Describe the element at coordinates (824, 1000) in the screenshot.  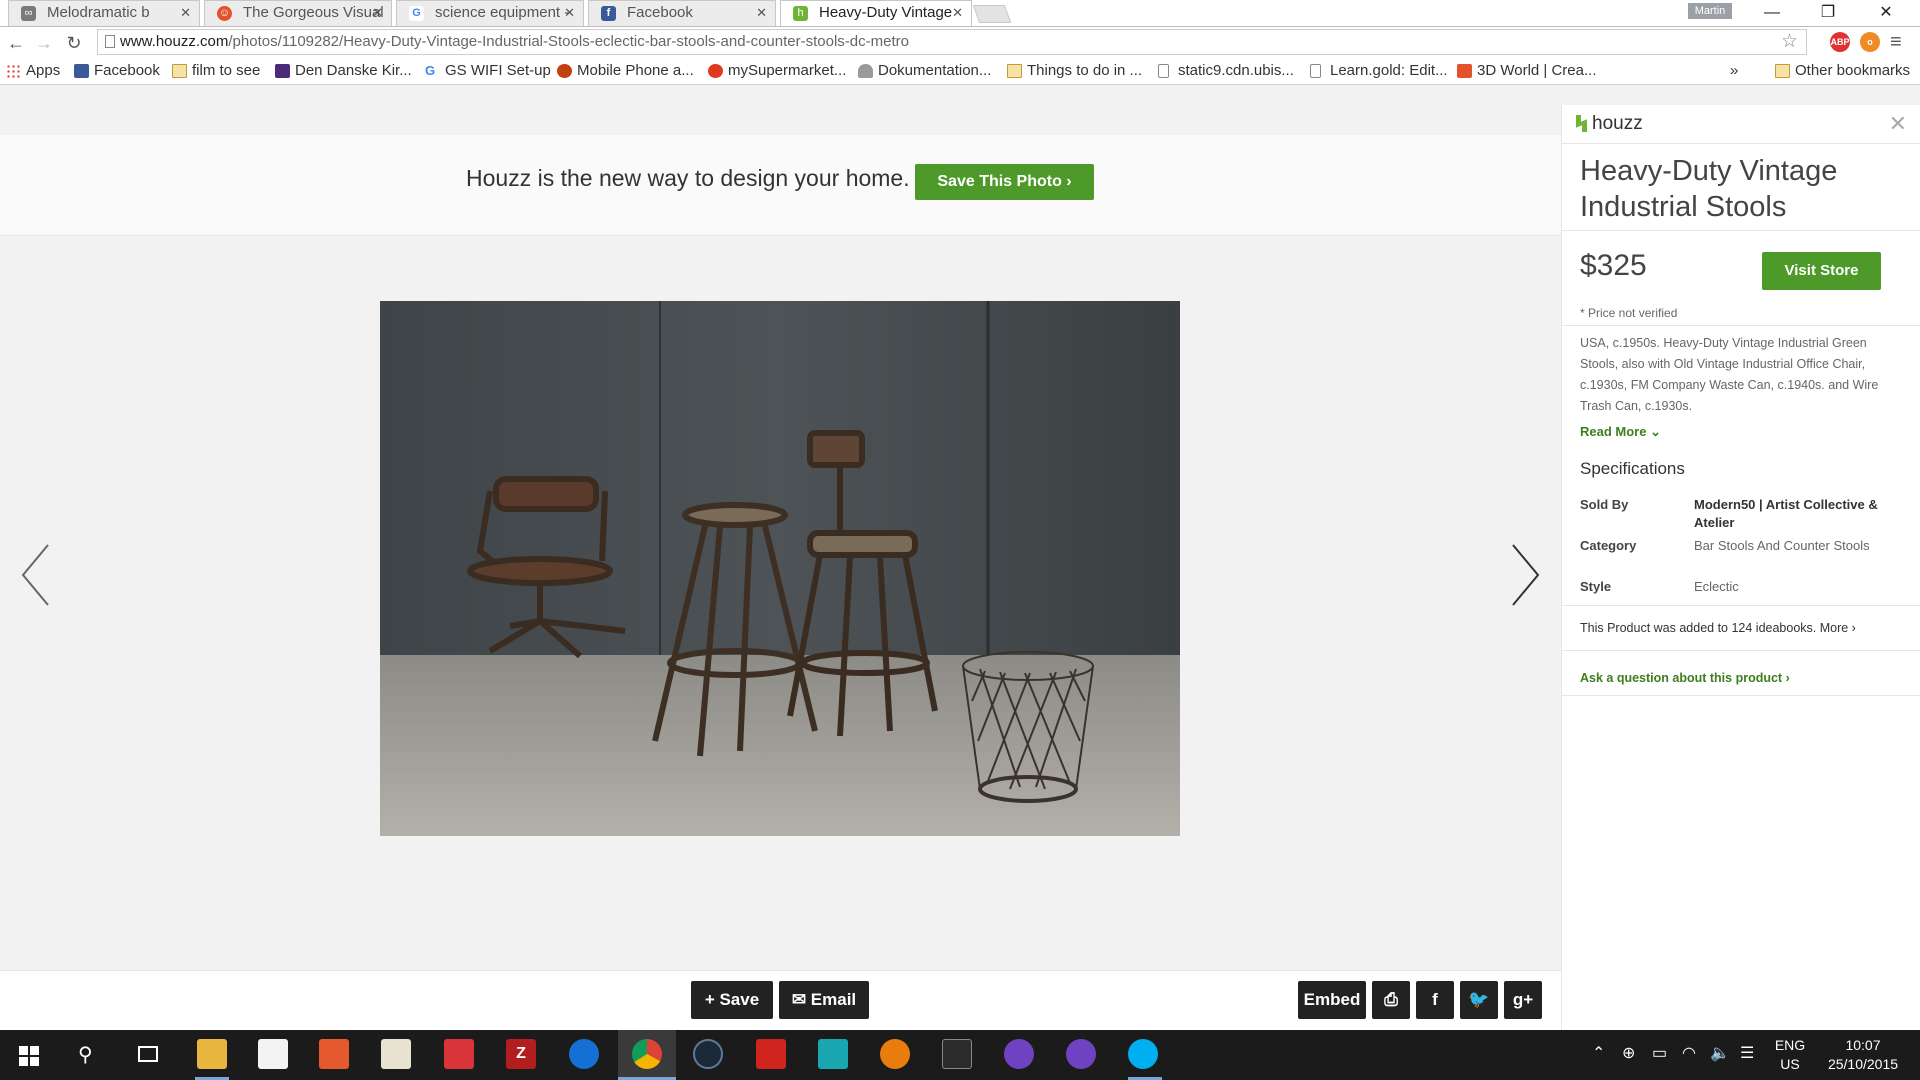
I see `email-button: ✉ Email` at that location.